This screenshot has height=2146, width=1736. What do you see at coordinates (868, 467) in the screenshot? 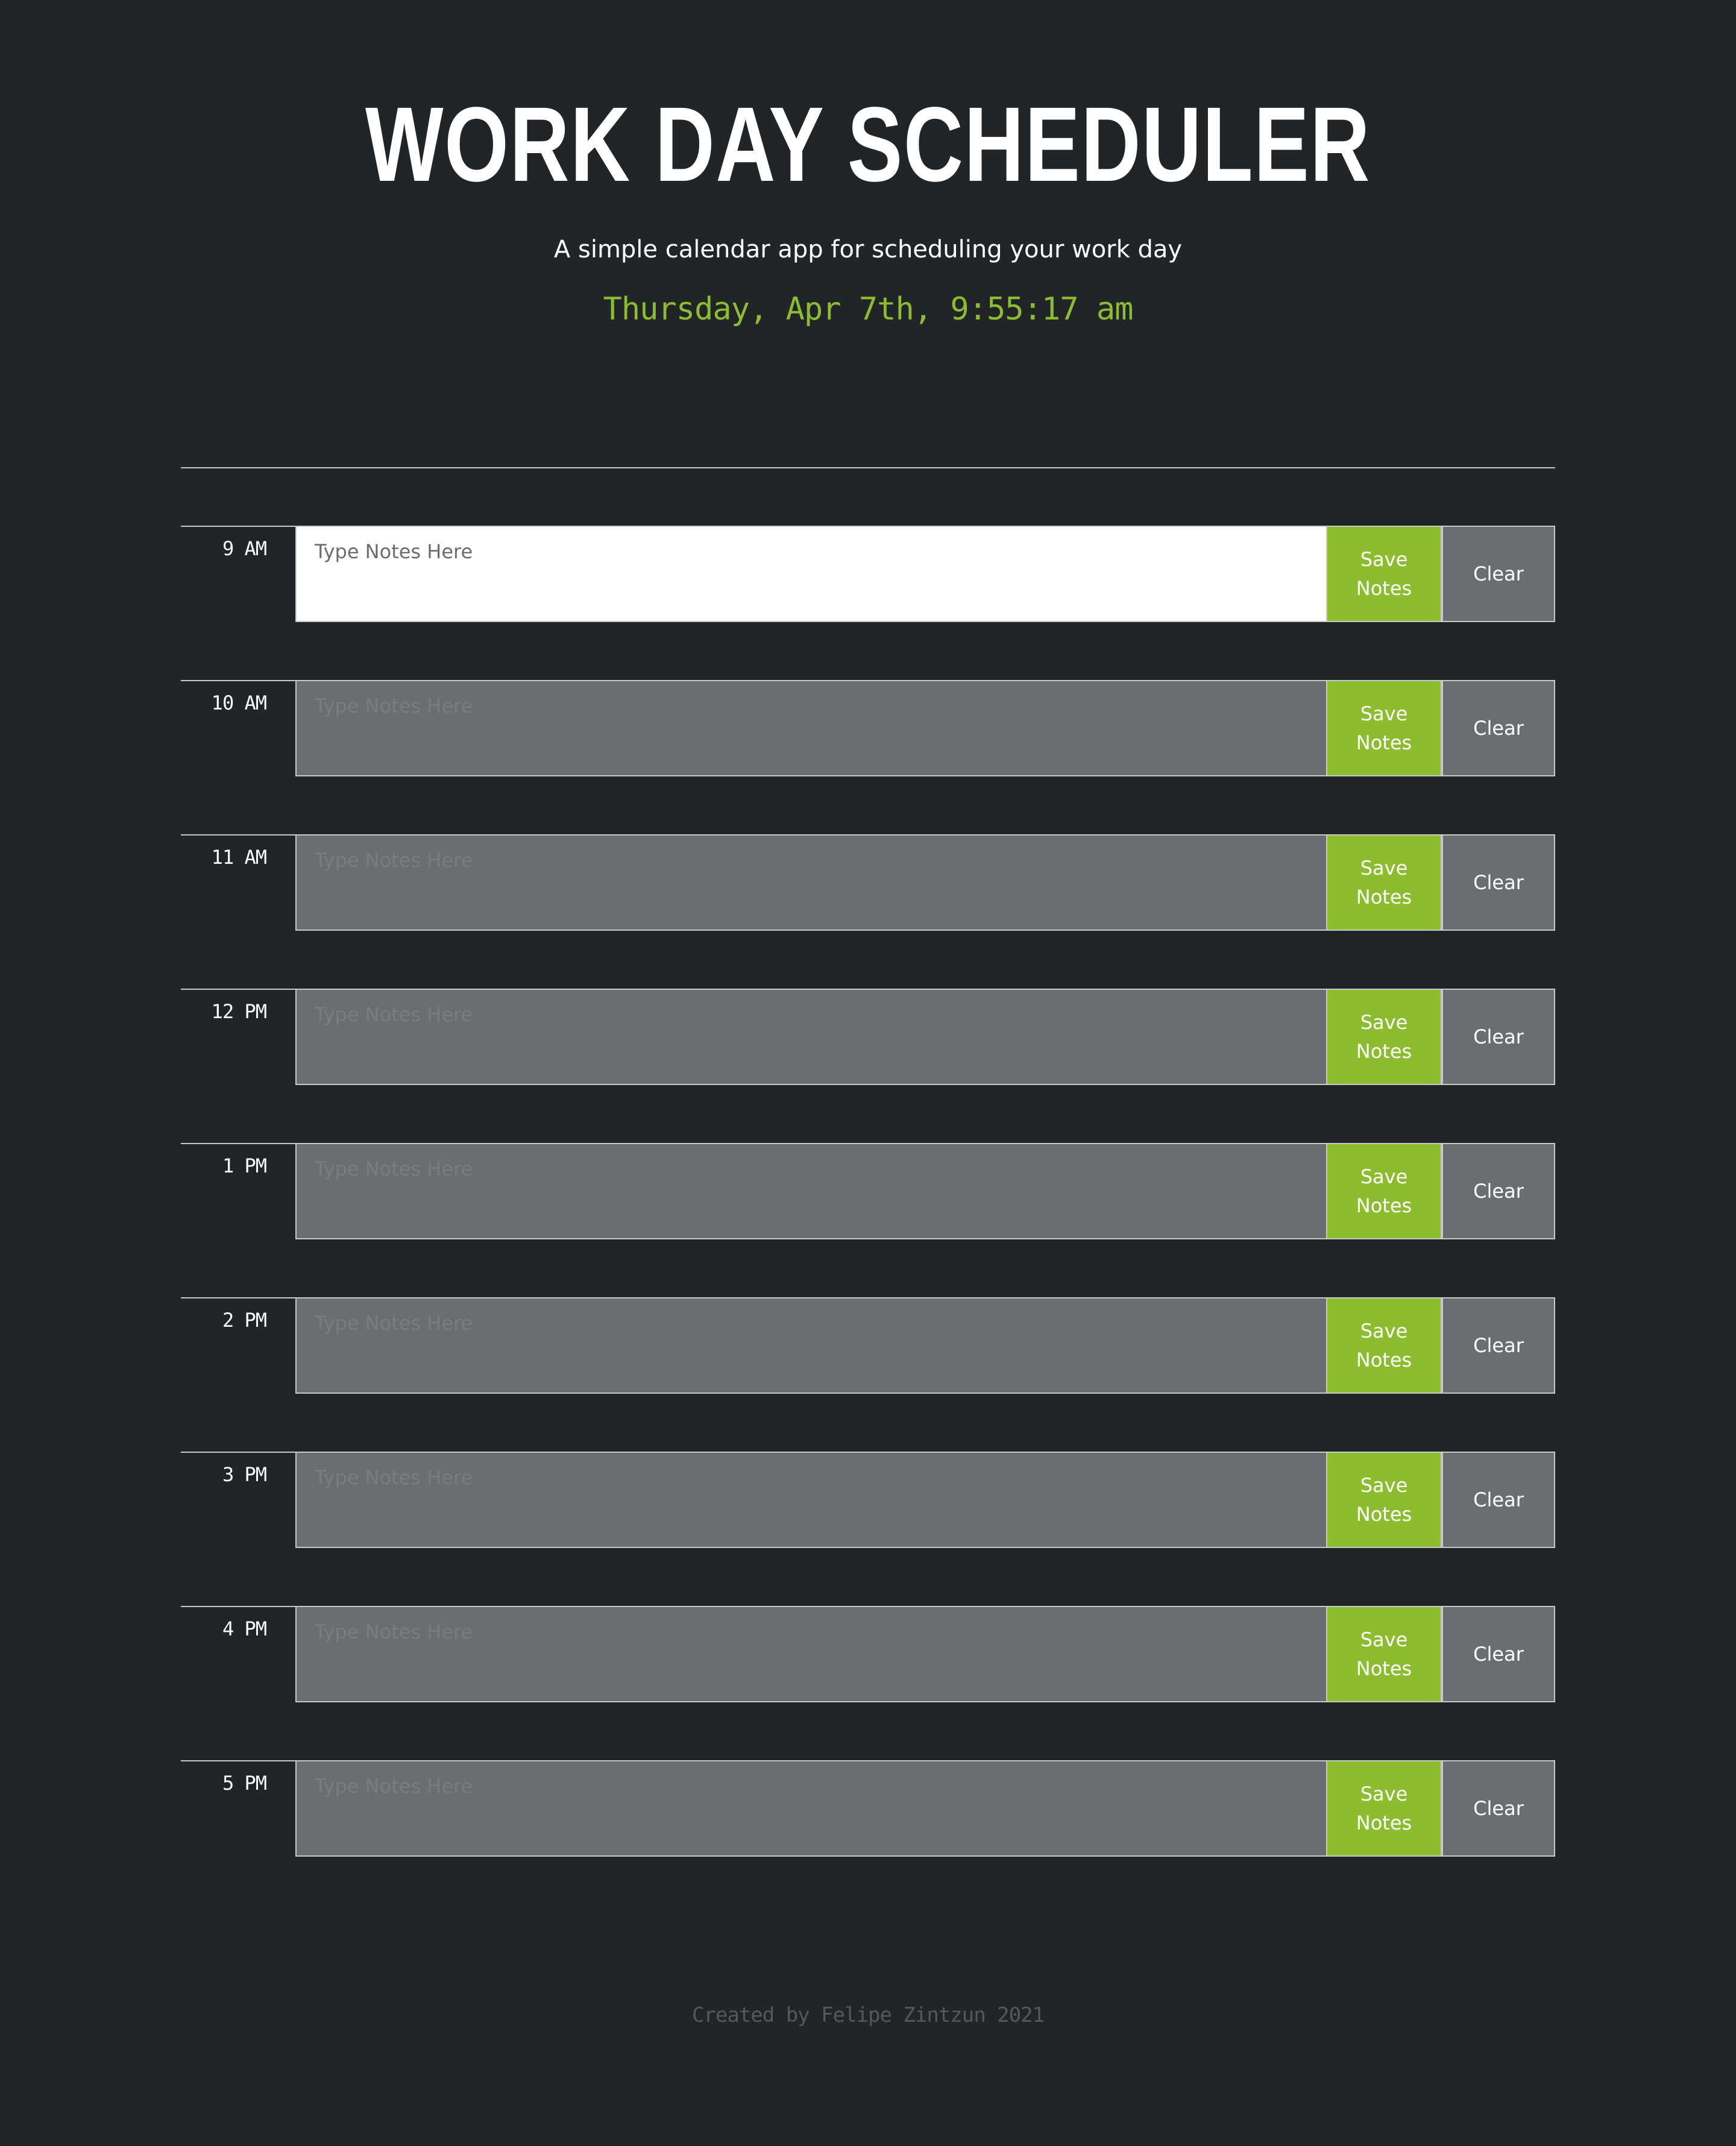
I see `header-divider` at bounding box center [868, 467].